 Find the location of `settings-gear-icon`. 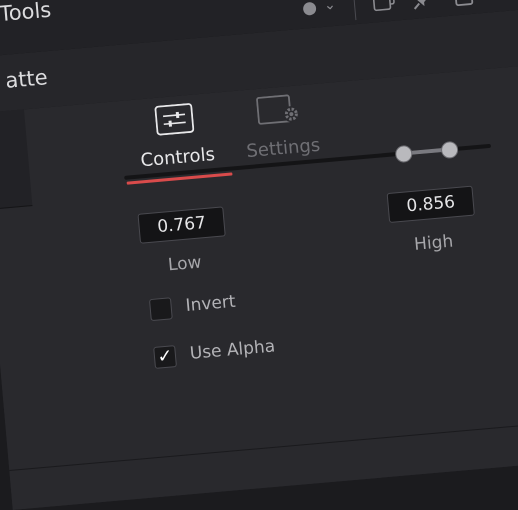

settings-gear-icon is located at coordinates (280, 112).